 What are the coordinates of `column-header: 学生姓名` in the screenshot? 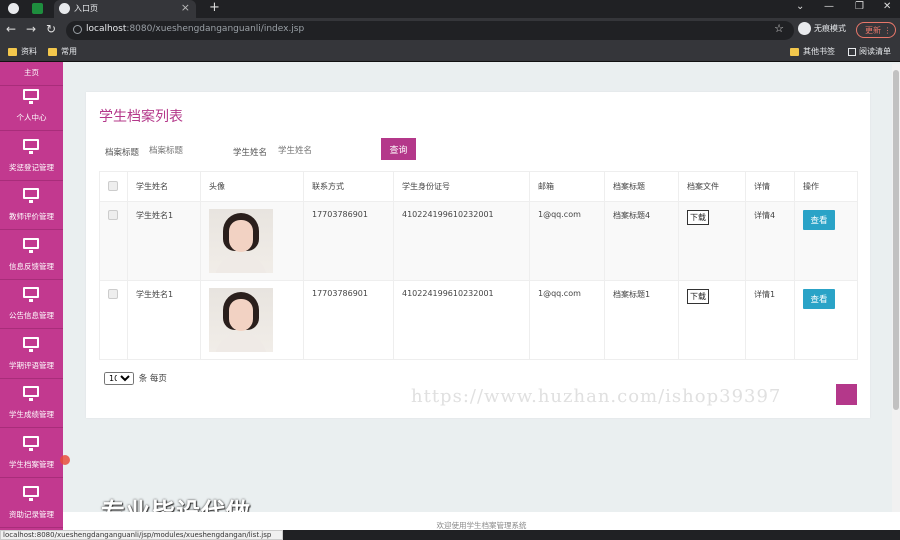 It's located at (164, 186).